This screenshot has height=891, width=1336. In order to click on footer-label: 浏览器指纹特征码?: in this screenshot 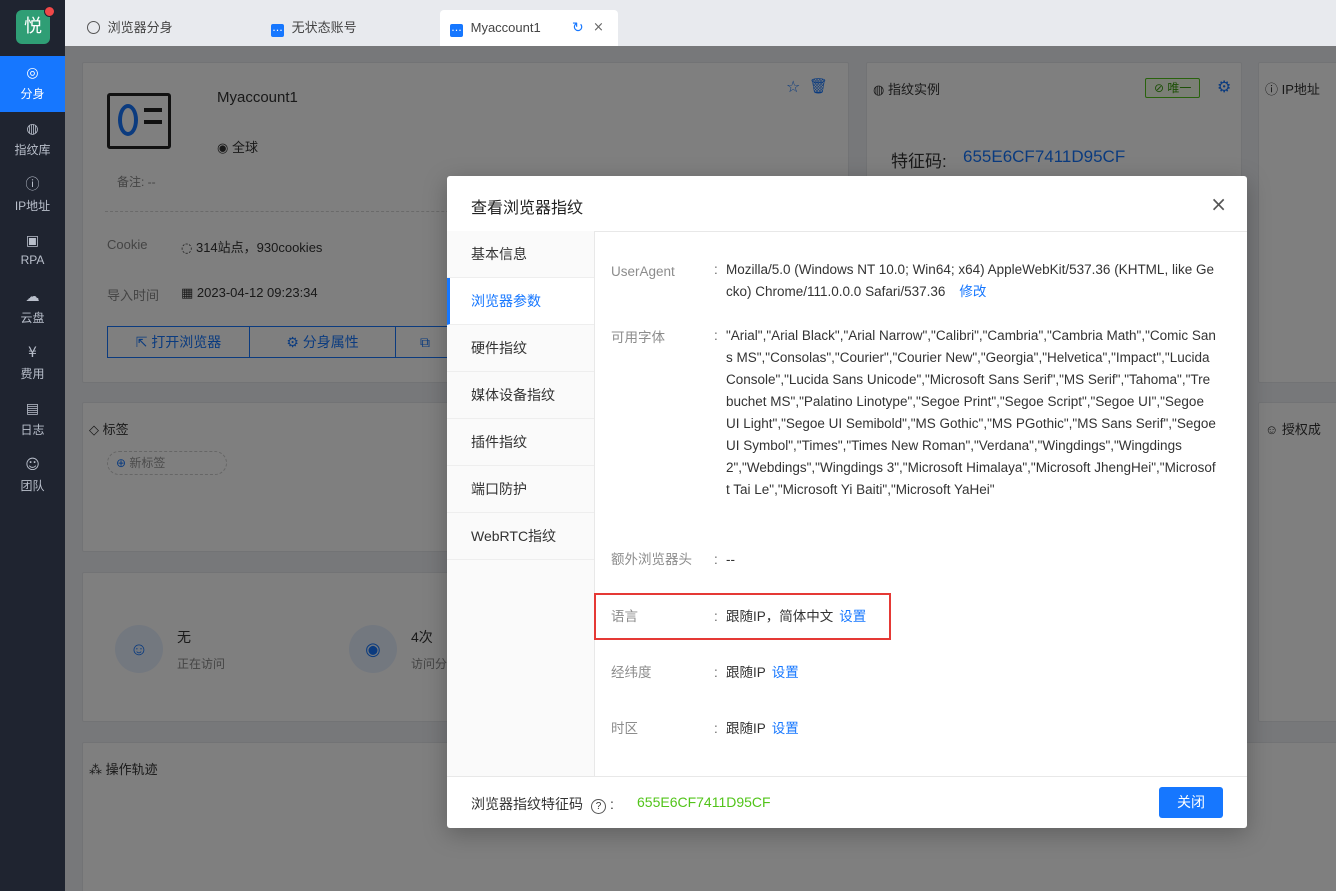, I will do `click(542, 804)`.